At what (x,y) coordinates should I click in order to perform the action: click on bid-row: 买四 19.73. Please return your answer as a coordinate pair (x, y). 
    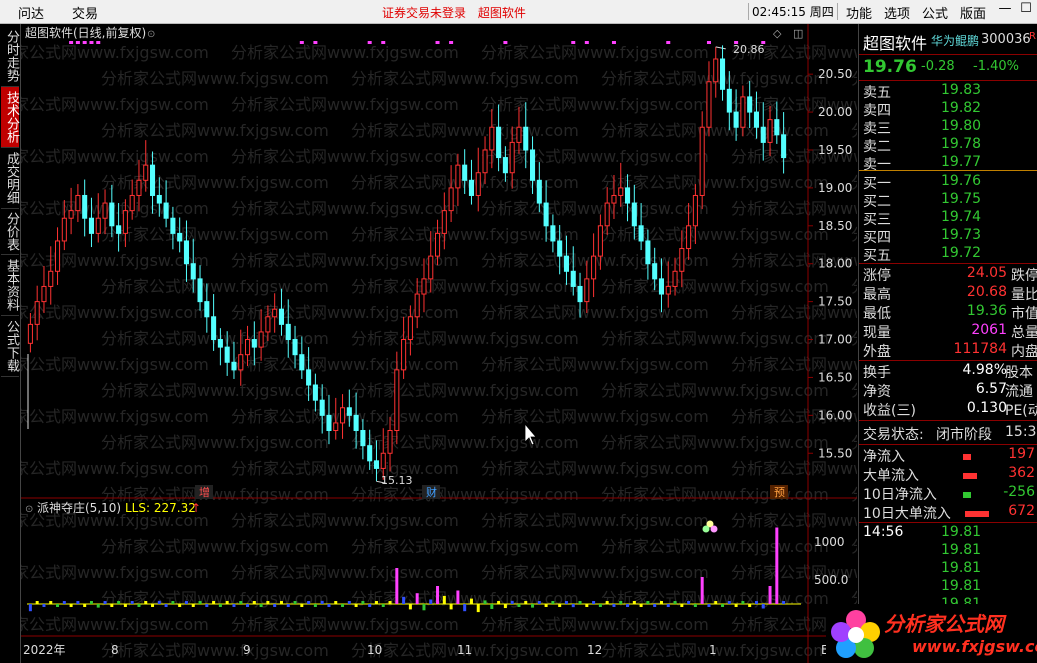
    Looking at the image, I should click on (949, 236).